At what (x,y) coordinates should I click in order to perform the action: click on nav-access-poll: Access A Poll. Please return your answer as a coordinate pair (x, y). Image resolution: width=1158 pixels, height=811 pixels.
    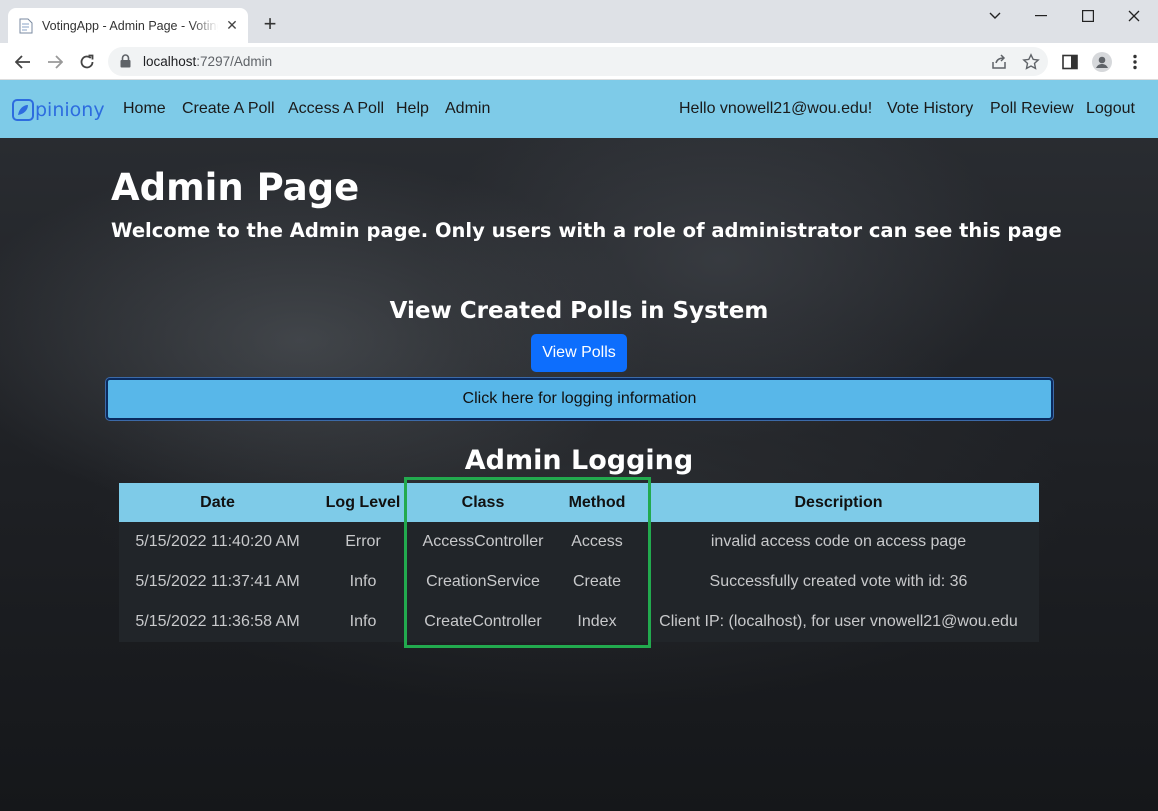
    Looking at the image, I should click on (336, 109).